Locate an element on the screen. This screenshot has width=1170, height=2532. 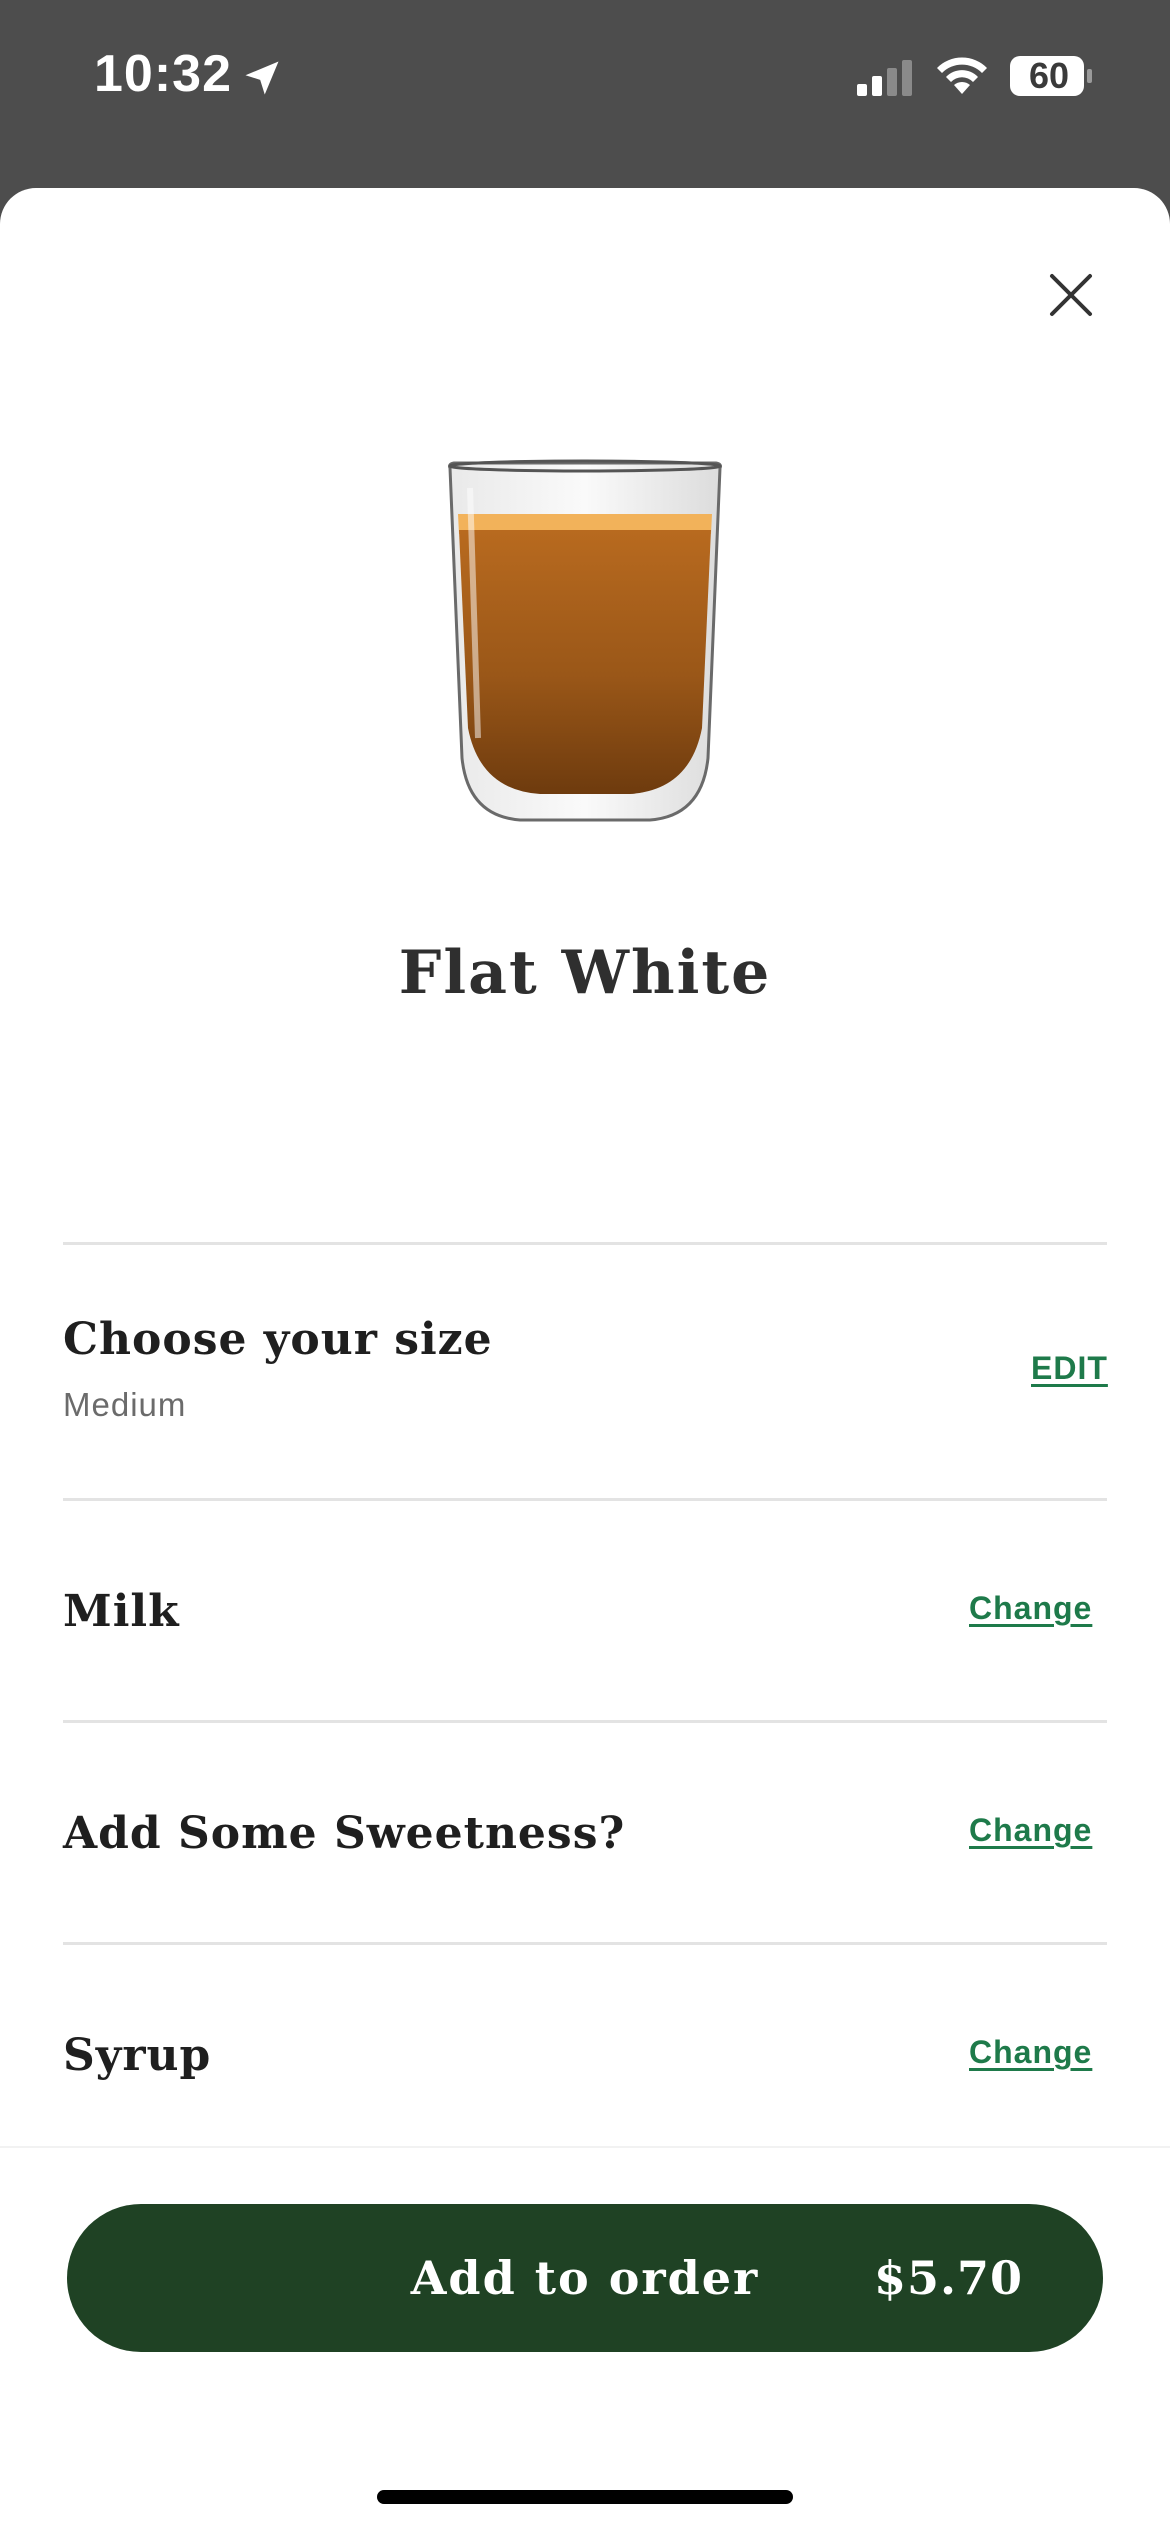
option-sweetness-title: Add Some Sweetness? is located at coordinates (344, 1833).